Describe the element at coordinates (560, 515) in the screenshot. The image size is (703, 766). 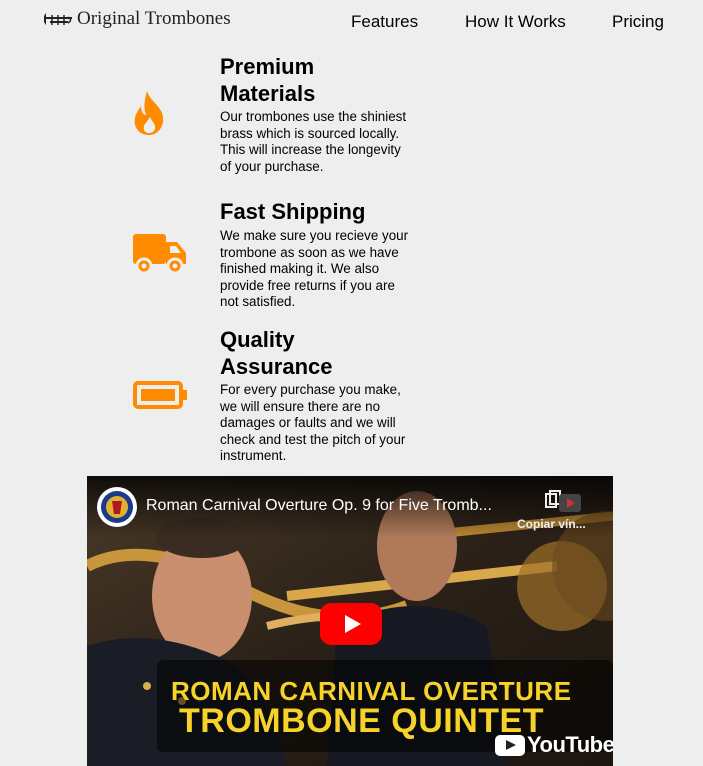
I see `copy-link-icon` at that location.